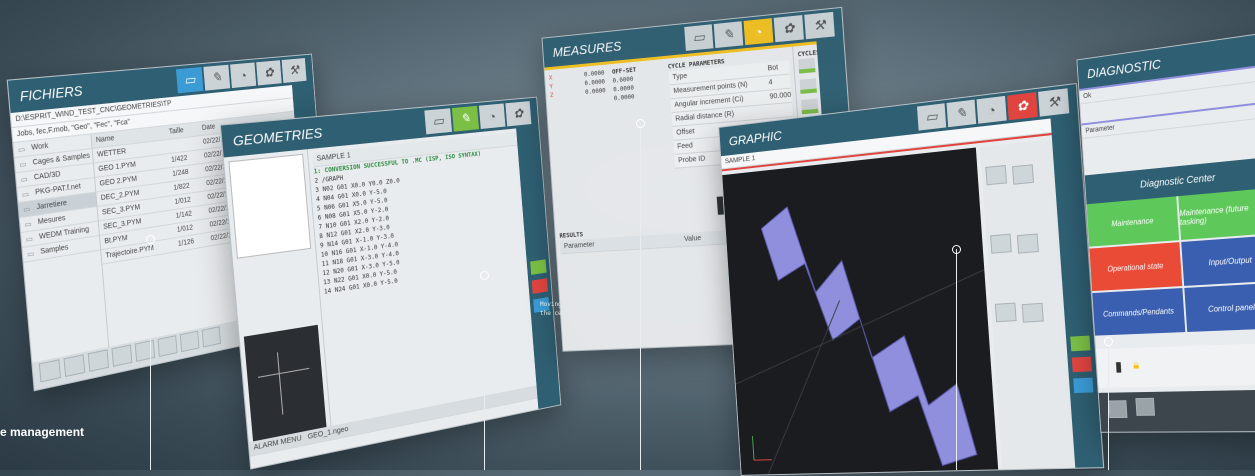  What do you see at coordinates (1138, 312) in the screenshot?
I see `diagnostic-tile: Commands/Pendants` at bounding box center [1138, 312].